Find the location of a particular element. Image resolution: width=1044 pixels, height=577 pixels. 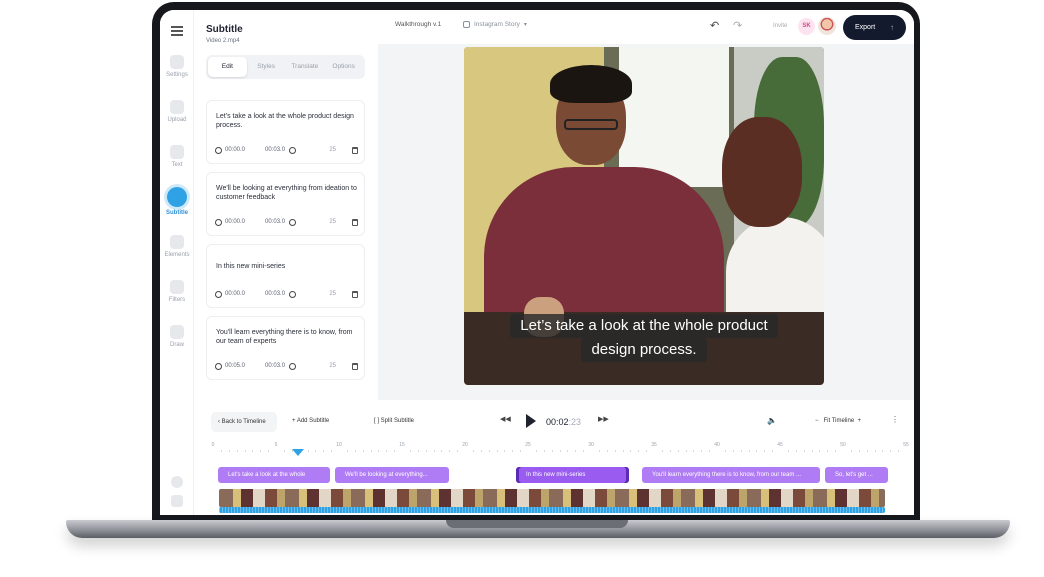

ruler-tick-label: 5 is located at coordinates (276, 445).